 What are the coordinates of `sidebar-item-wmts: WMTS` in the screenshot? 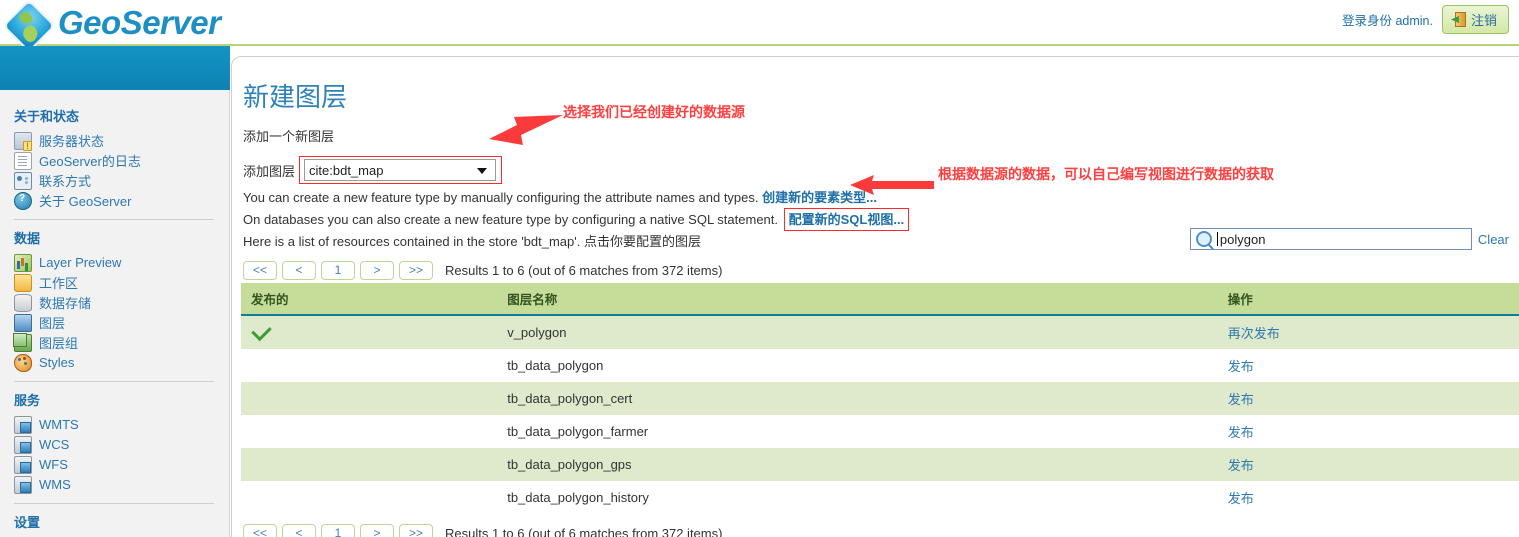 It's located at (121, 424).